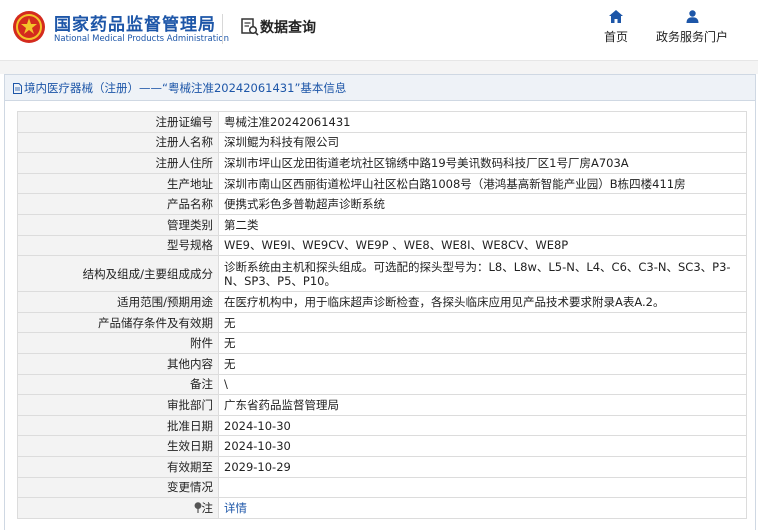 The height and width of the screenshot is (530, 758). I want to click on row-label: 变更情况, so click(118, 487).